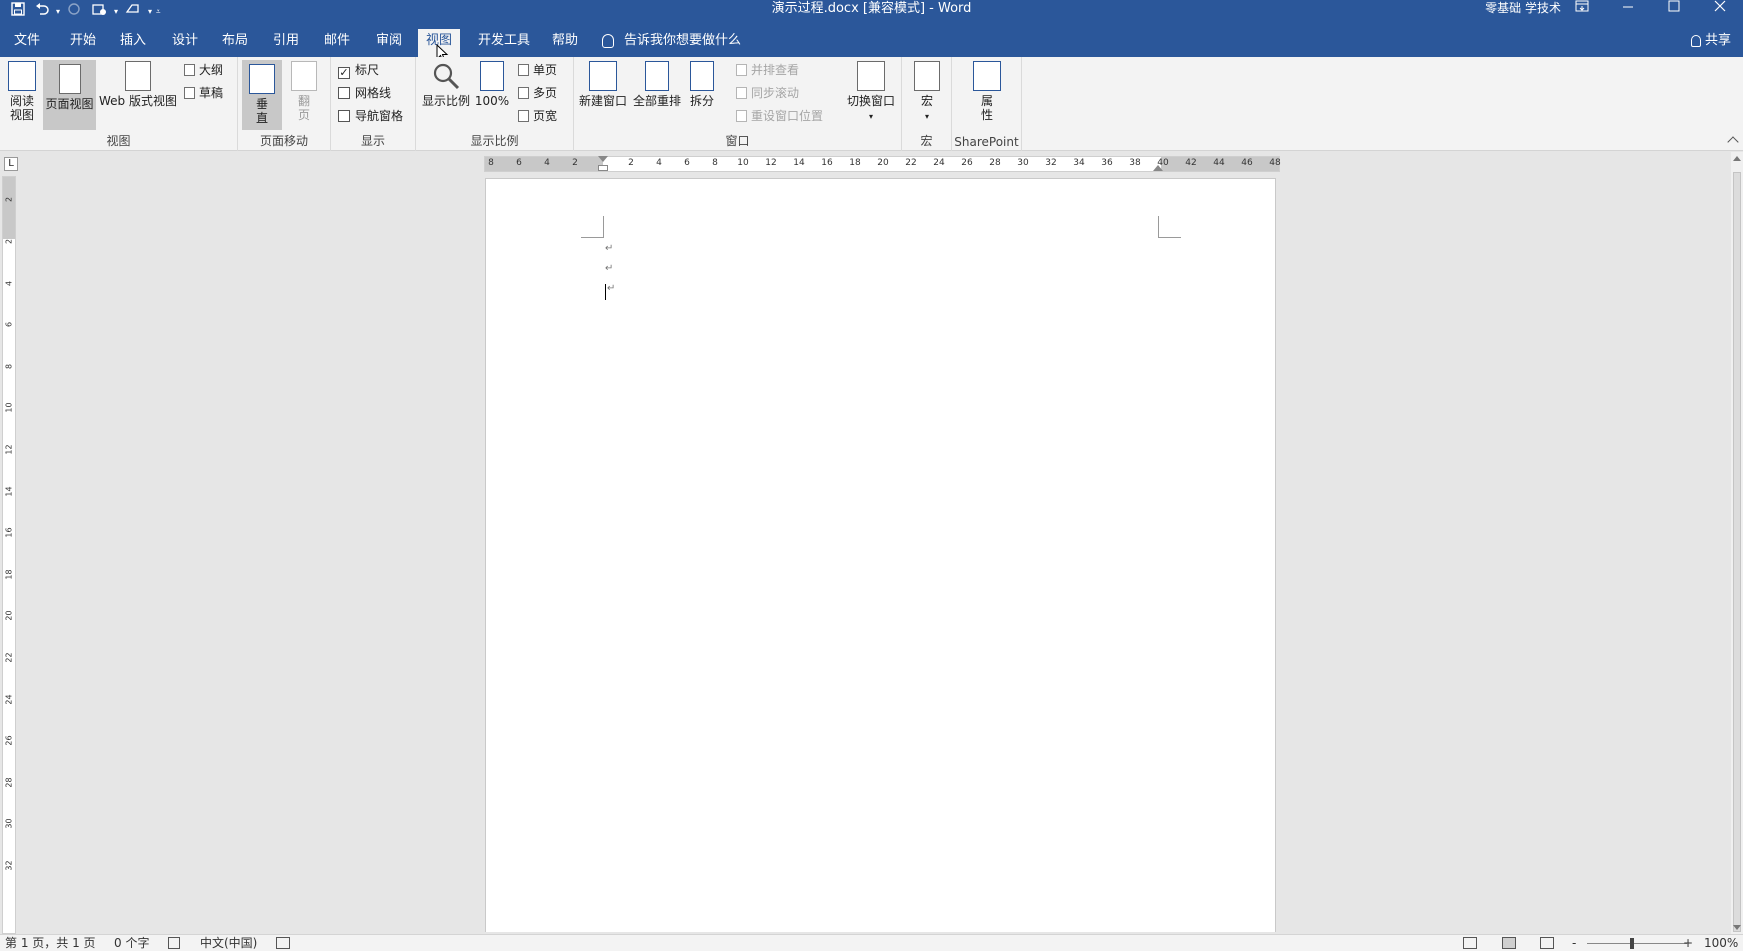  I want to click on ruler-tick-label: 36, so click(1107, 163).